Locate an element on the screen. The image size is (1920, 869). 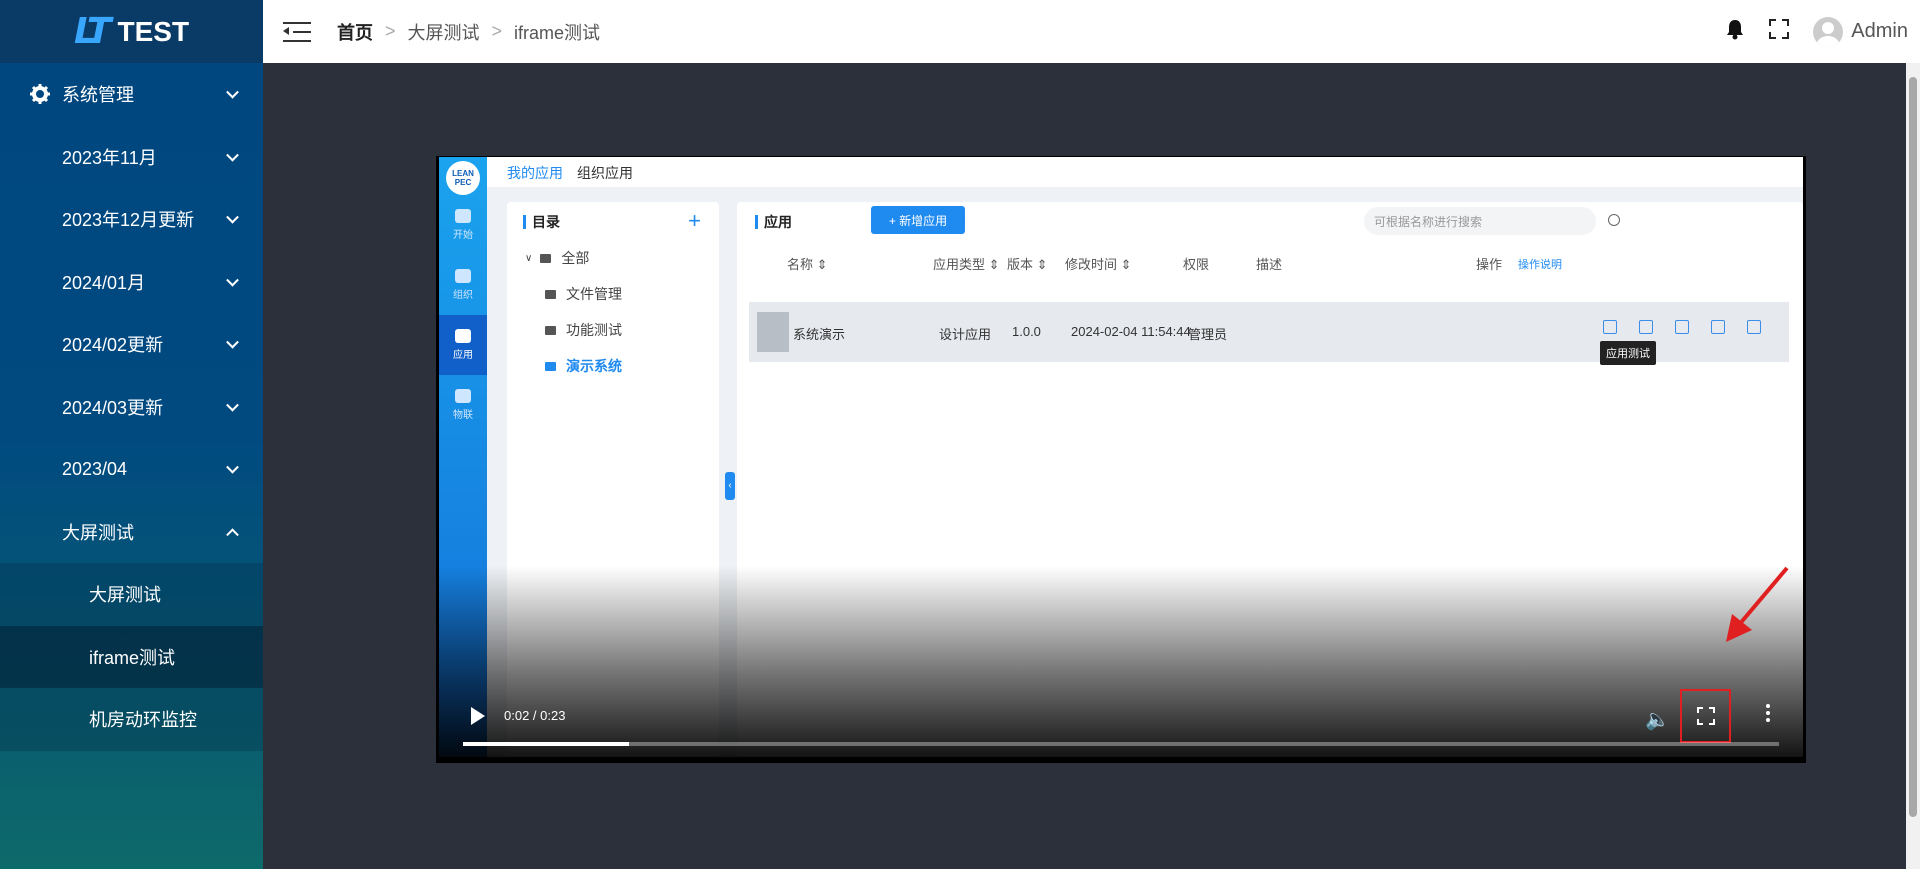
progress-bar is located at coordinates (1121, 744).